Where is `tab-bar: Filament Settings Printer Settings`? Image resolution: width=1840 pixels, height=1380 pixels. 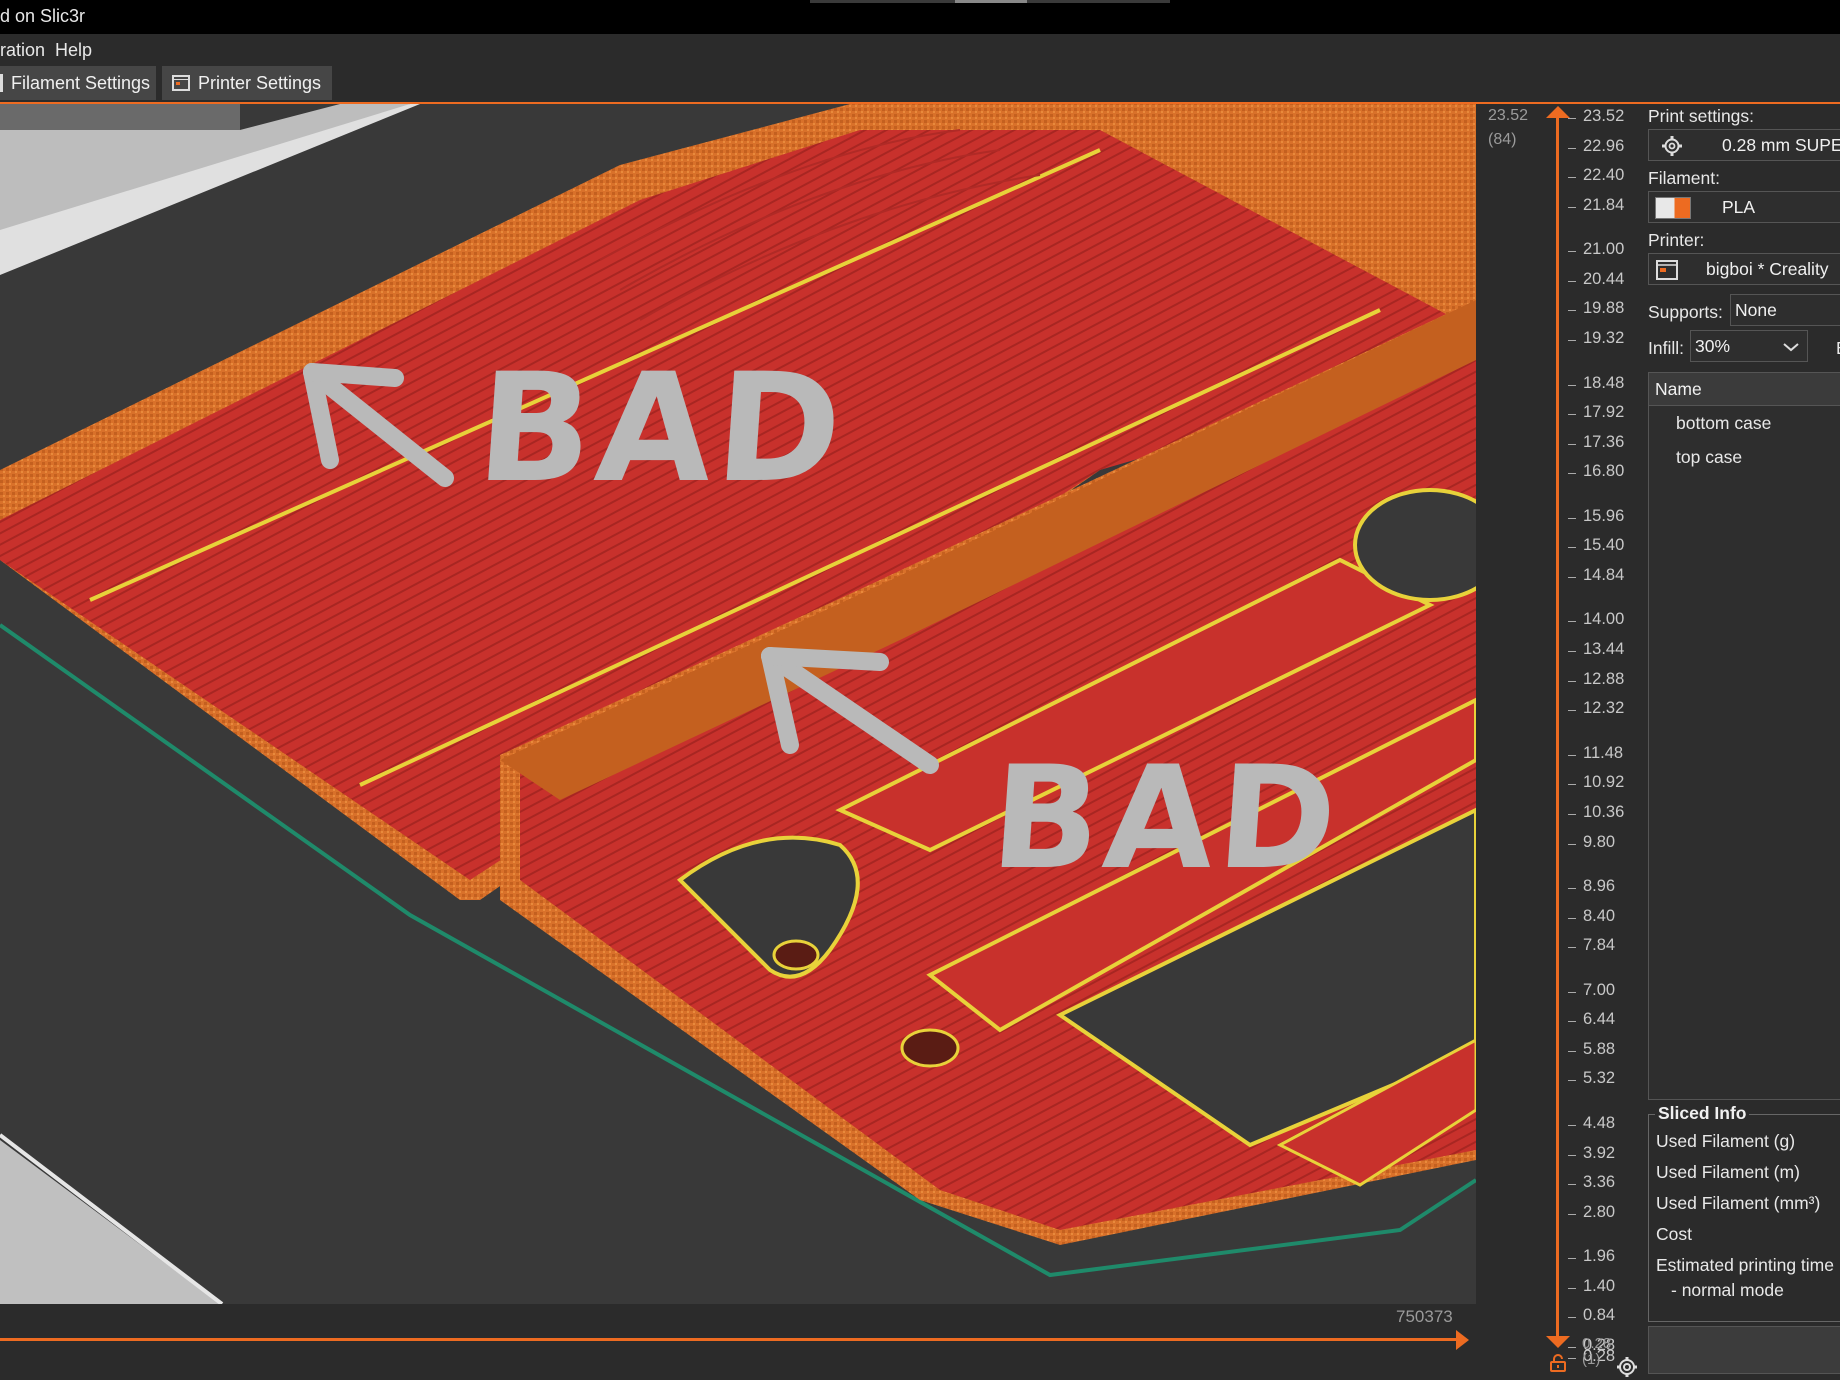
tab-bar: Filament Settings Printer Settings is located at coordinates (920, 85).